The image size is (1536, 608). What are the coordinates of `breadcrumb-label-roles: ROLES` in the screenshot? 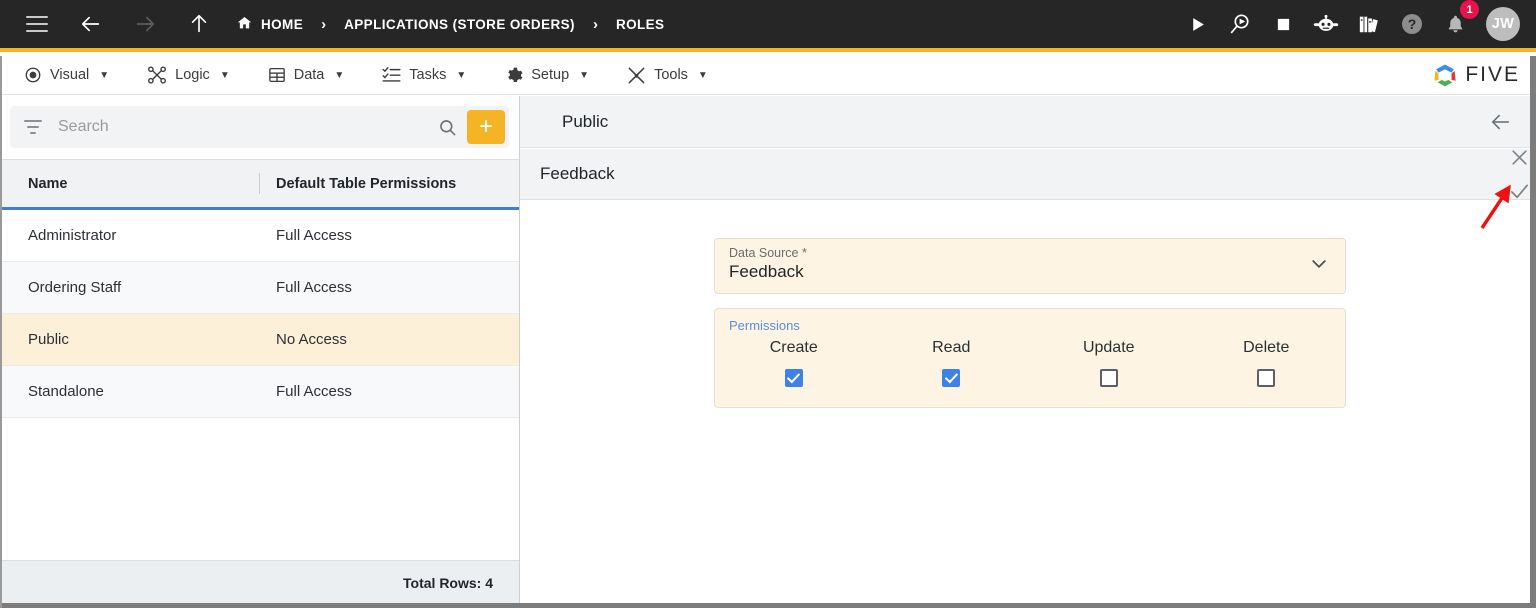 It's located at (640, 24).